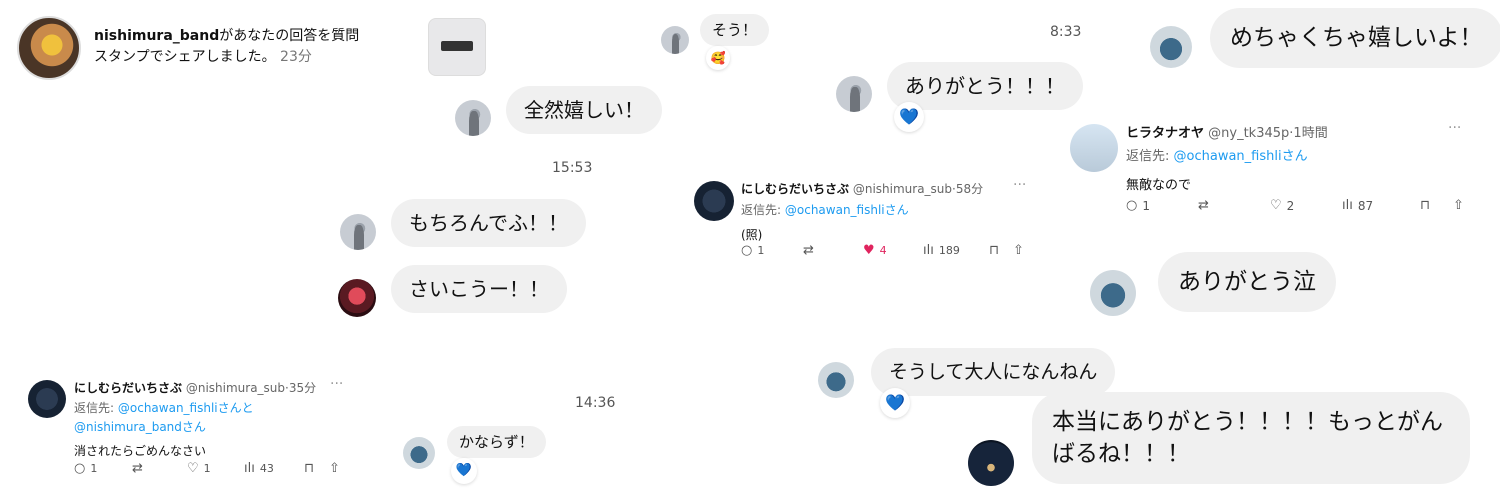  I want to click on like-button: ♡ 2, so click(1306, 205).